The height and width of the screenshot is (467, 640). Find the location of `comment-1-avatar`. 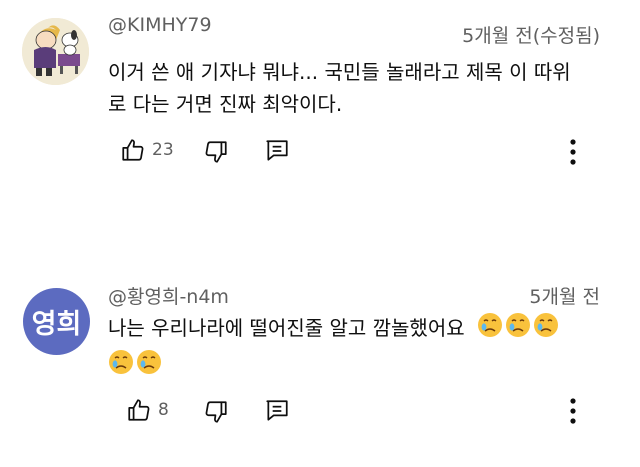

comment-1-avatar is located at coordinates (55, 51).